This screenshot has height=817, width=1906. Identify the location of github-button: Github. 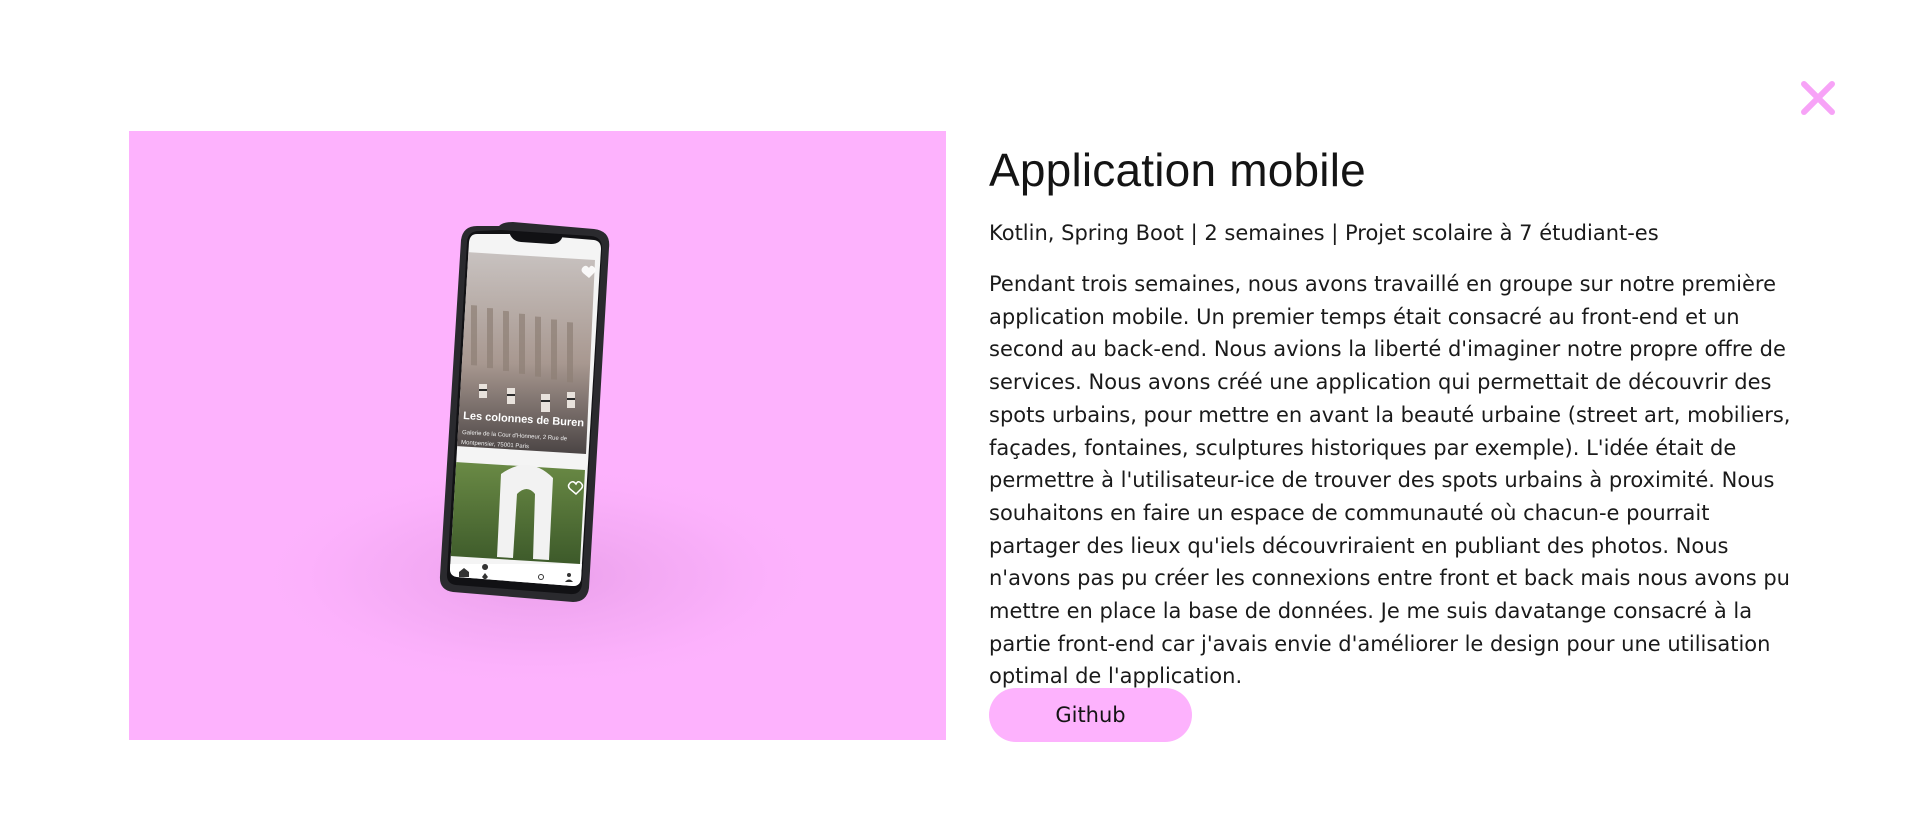
(1090, 715).